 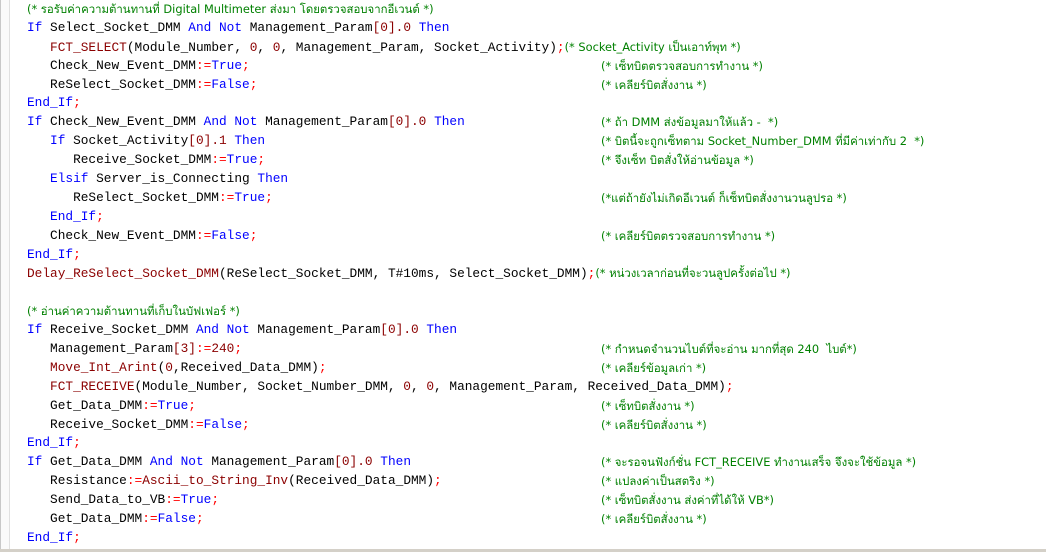 What do you see at coordinates (123, 197) in the screenshot?
I see `code-token: ReSelect_Socket_DMM` at bounding box center [123, 197].